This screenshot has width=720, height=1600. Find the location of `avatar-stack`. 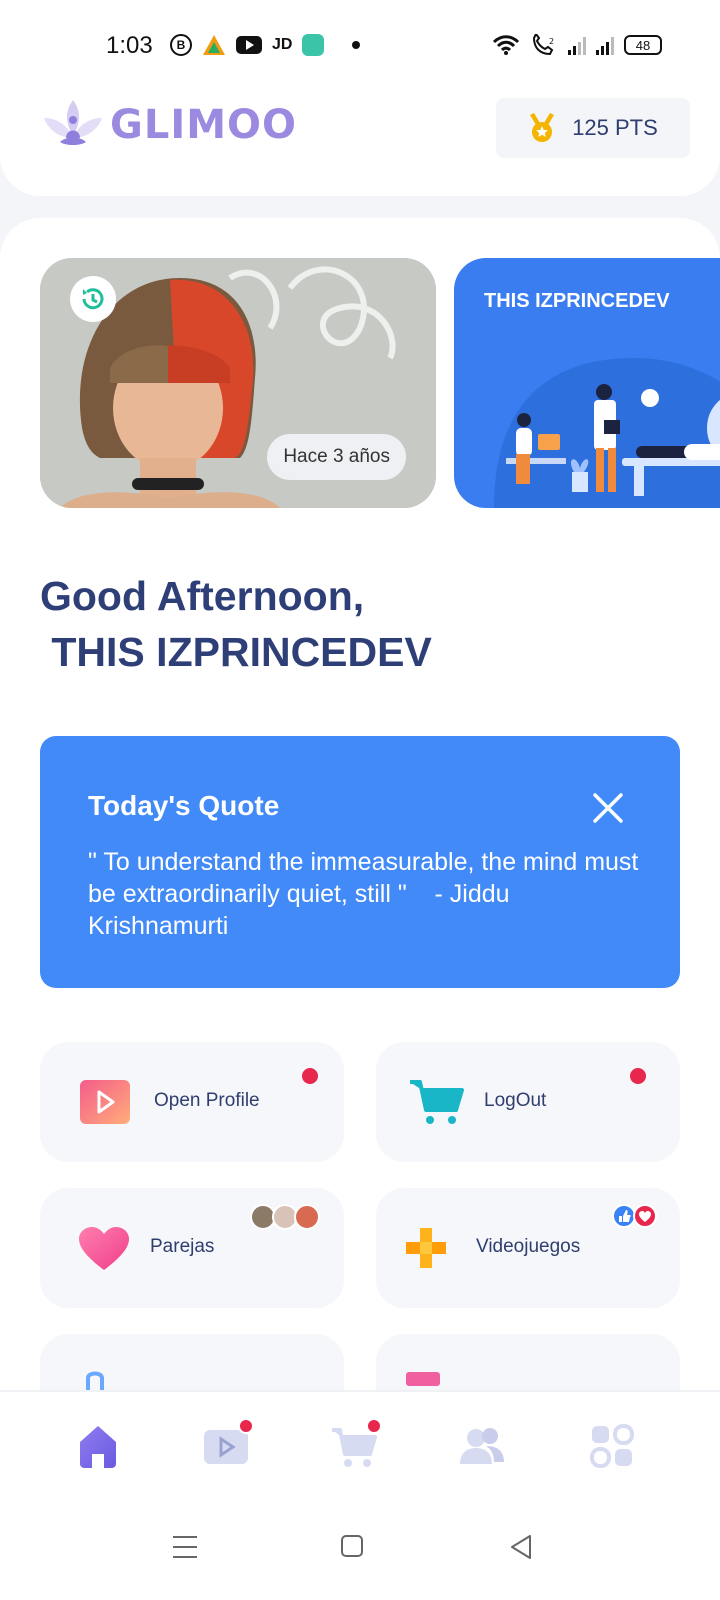

avatar-stack is located at coordinates (285, 1217).